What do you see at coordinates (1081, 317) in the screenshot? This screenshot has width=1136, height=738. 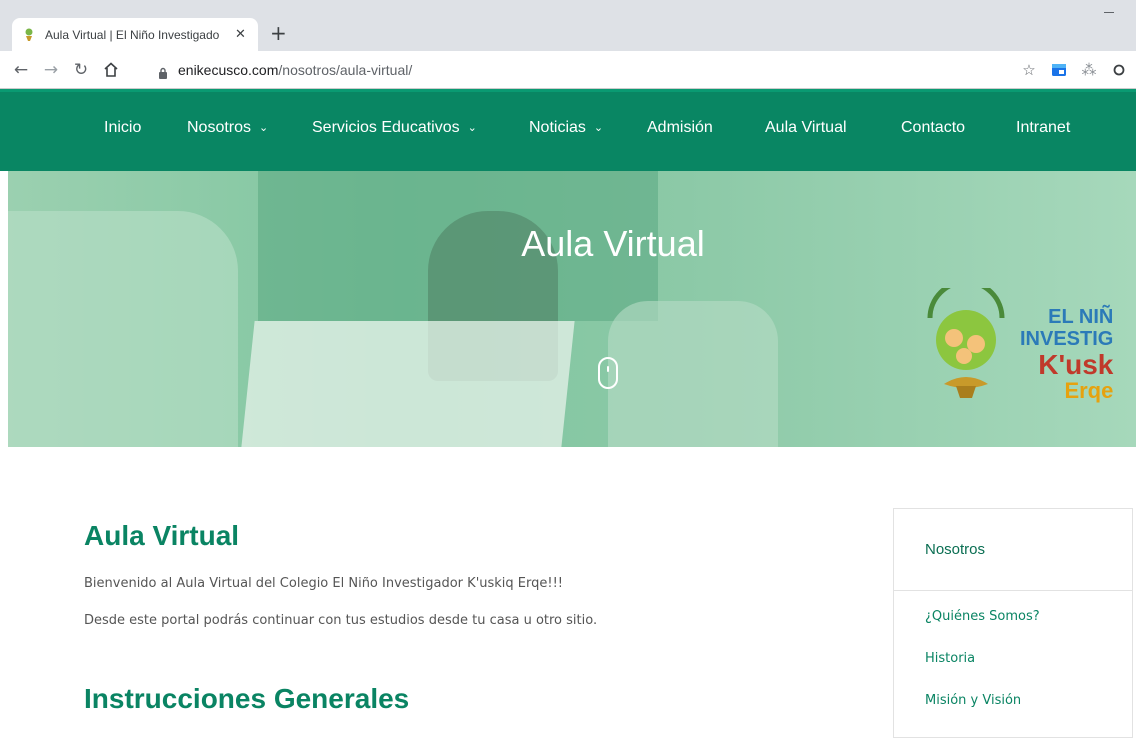 I see `logo-line: EL NIÑ` at bounding box center [1081, 317].